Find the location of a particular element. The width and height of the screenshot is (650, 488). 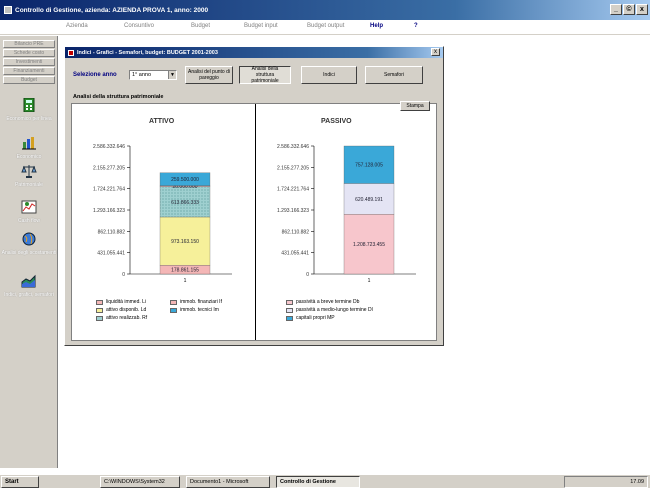

data-label: 259.500.000 is located at coordinates (185, 180).